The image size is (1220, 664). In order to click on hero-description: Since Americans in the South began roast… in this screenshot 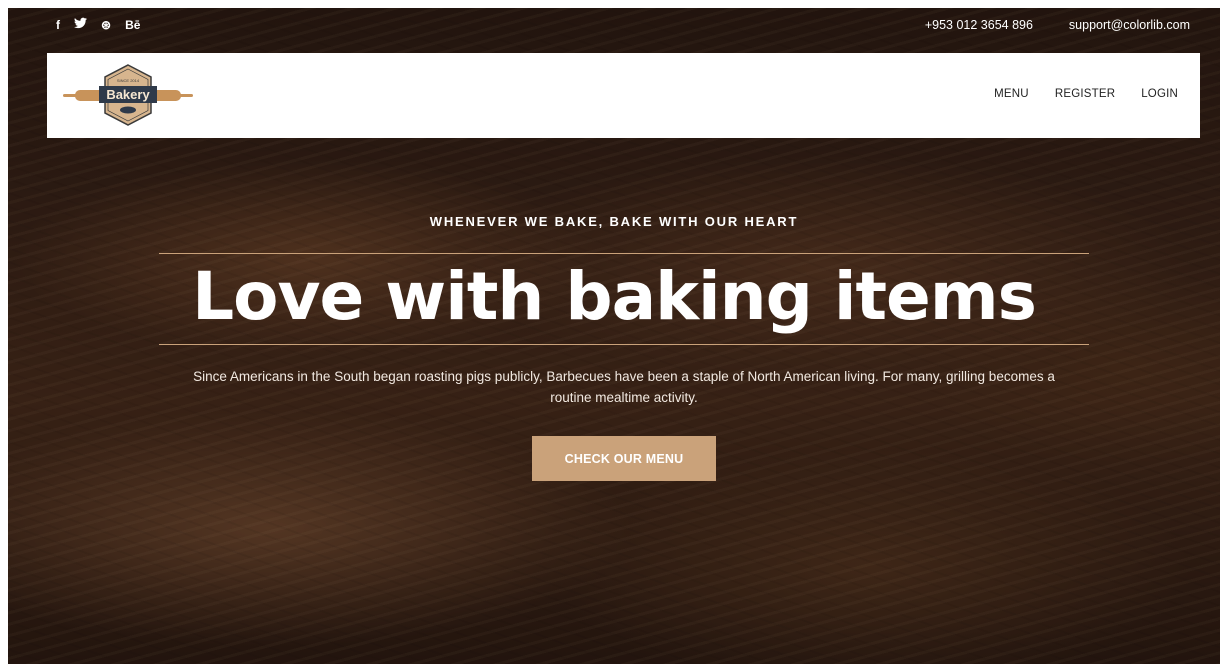, I will do `click(624, 387)`.